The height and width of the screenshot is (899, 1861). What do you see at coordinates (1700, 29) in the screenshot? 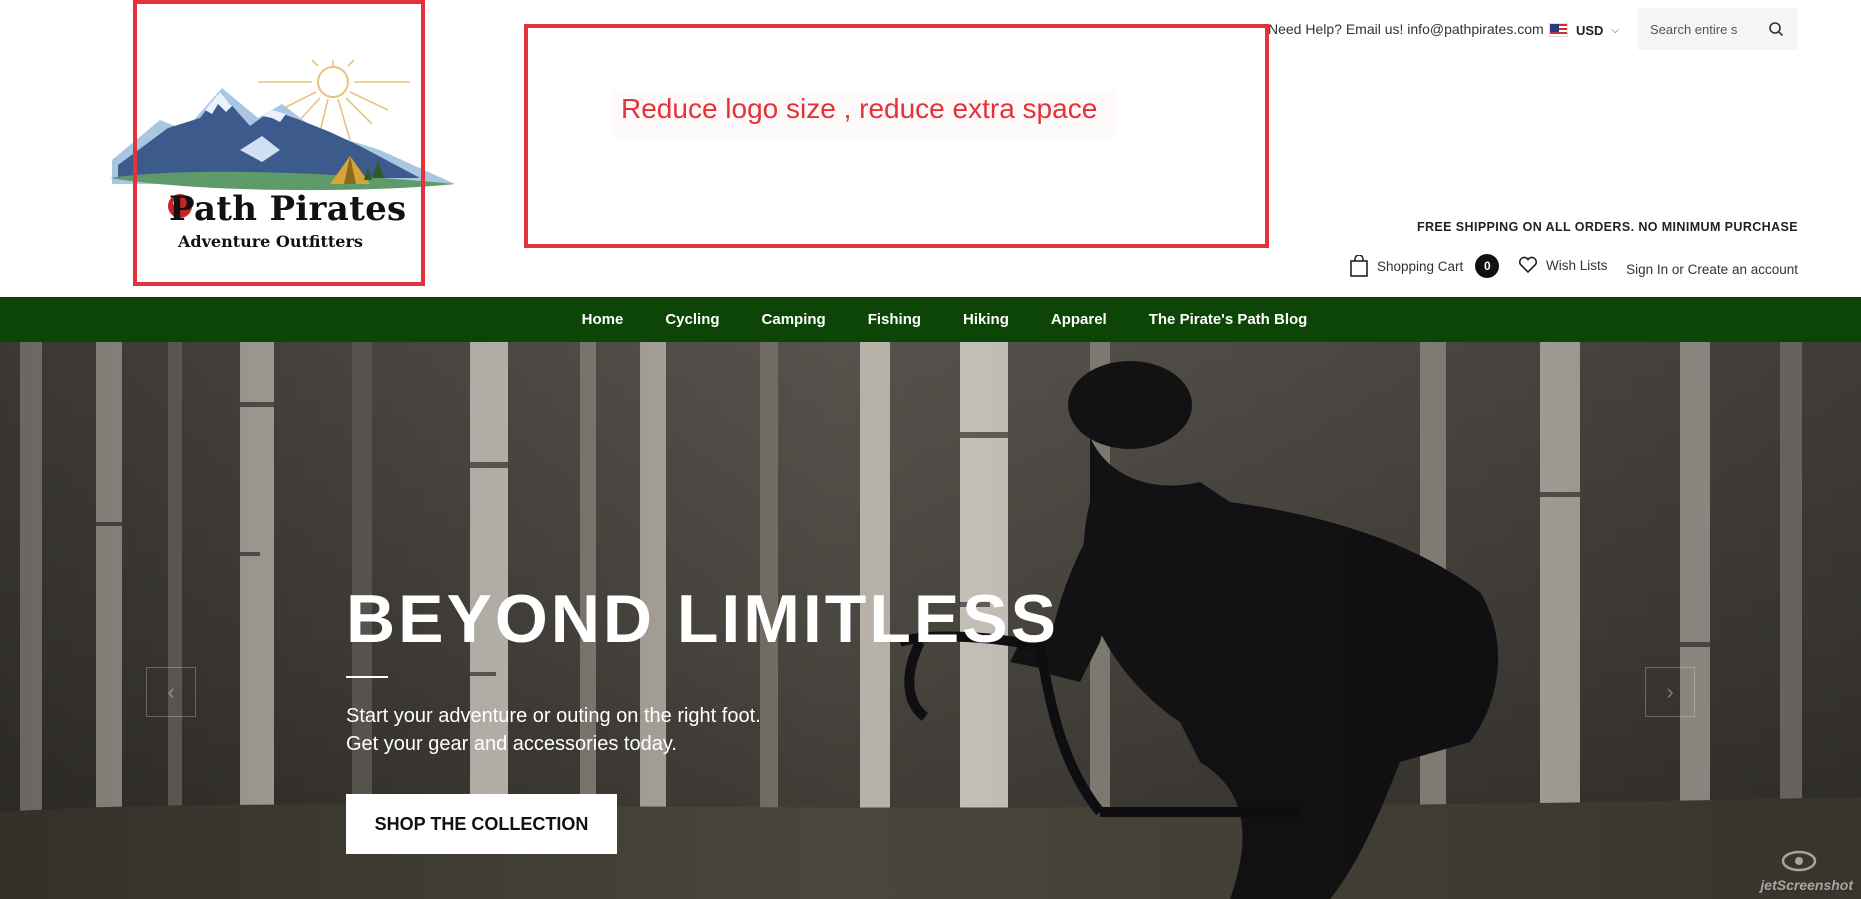
I see `search-input` at bounding box center [1700, 29].